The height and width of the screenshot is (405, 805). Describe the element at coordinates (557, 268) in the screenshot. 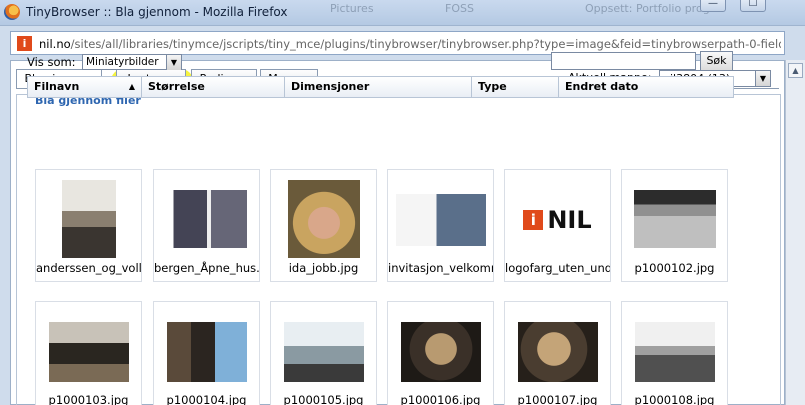

I see `file-name: logofarg_uten_undertekst.jpg` at that location.